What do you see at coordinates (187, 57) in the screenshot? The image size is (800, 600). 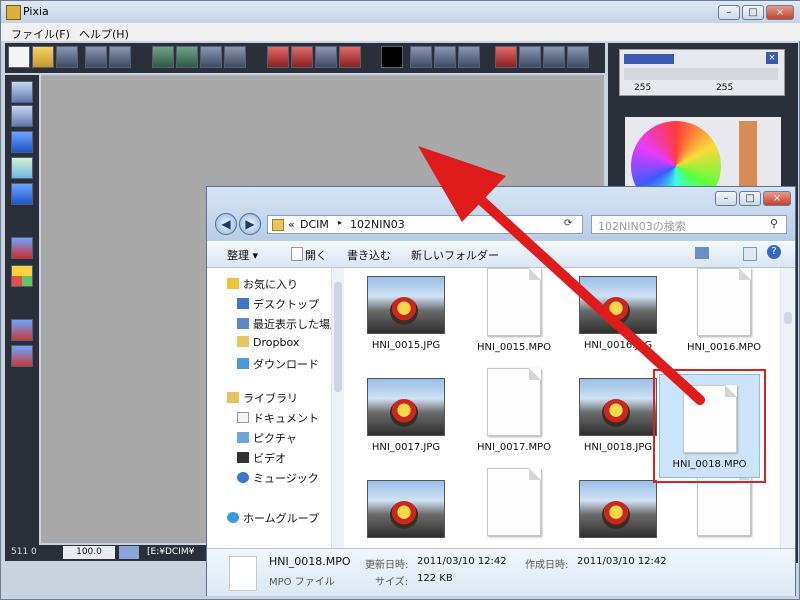 I see `redo-icon` at bounding box center [187, 57].